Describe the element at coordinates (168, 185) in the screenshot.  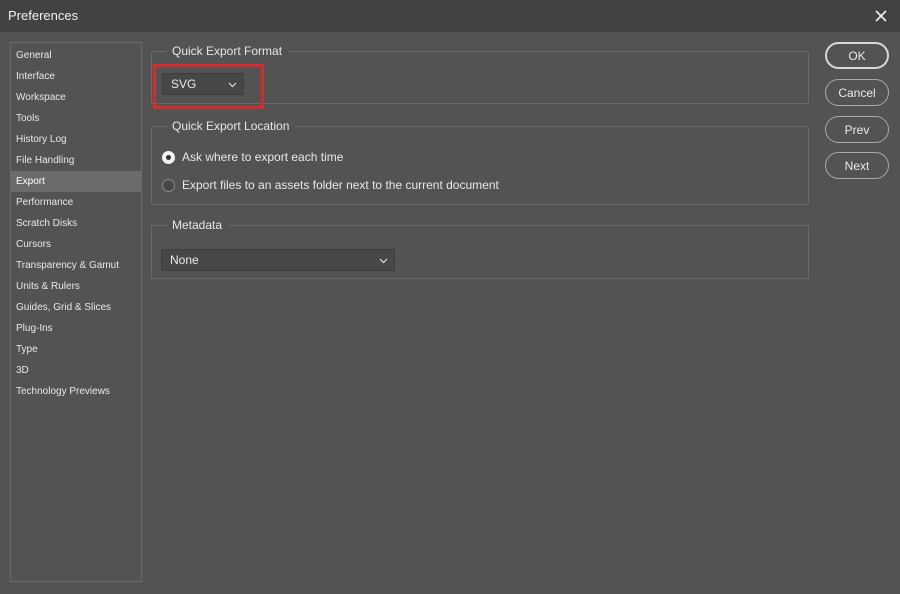
I see `radio-button-unchecked` at that location.